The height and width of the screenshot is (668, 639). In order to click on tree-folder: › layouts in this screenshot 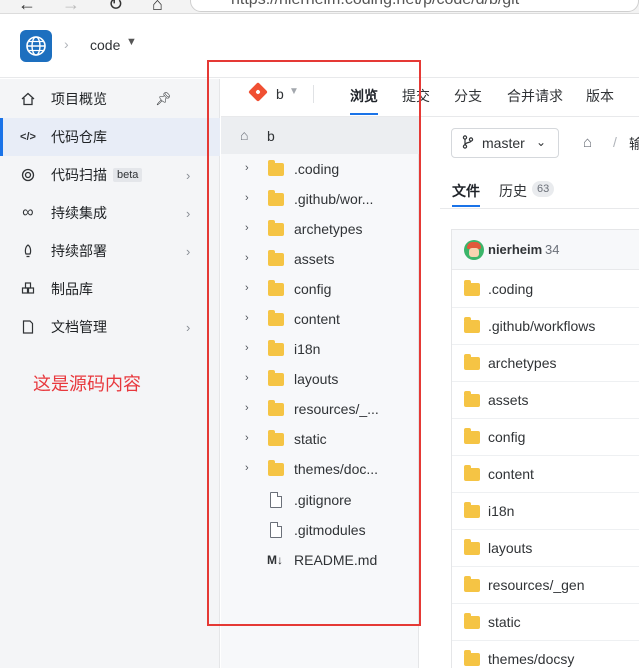, I will do `click(320, 380)`.